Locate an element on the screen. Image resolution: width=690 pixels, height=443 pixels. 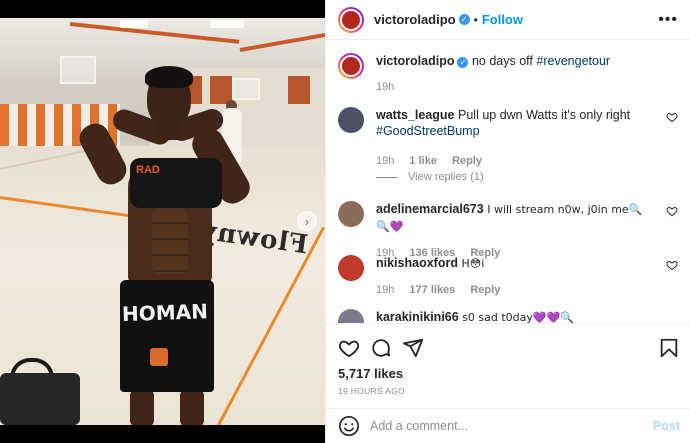
add-comment-row: Post is located at coordinates (509, 426).